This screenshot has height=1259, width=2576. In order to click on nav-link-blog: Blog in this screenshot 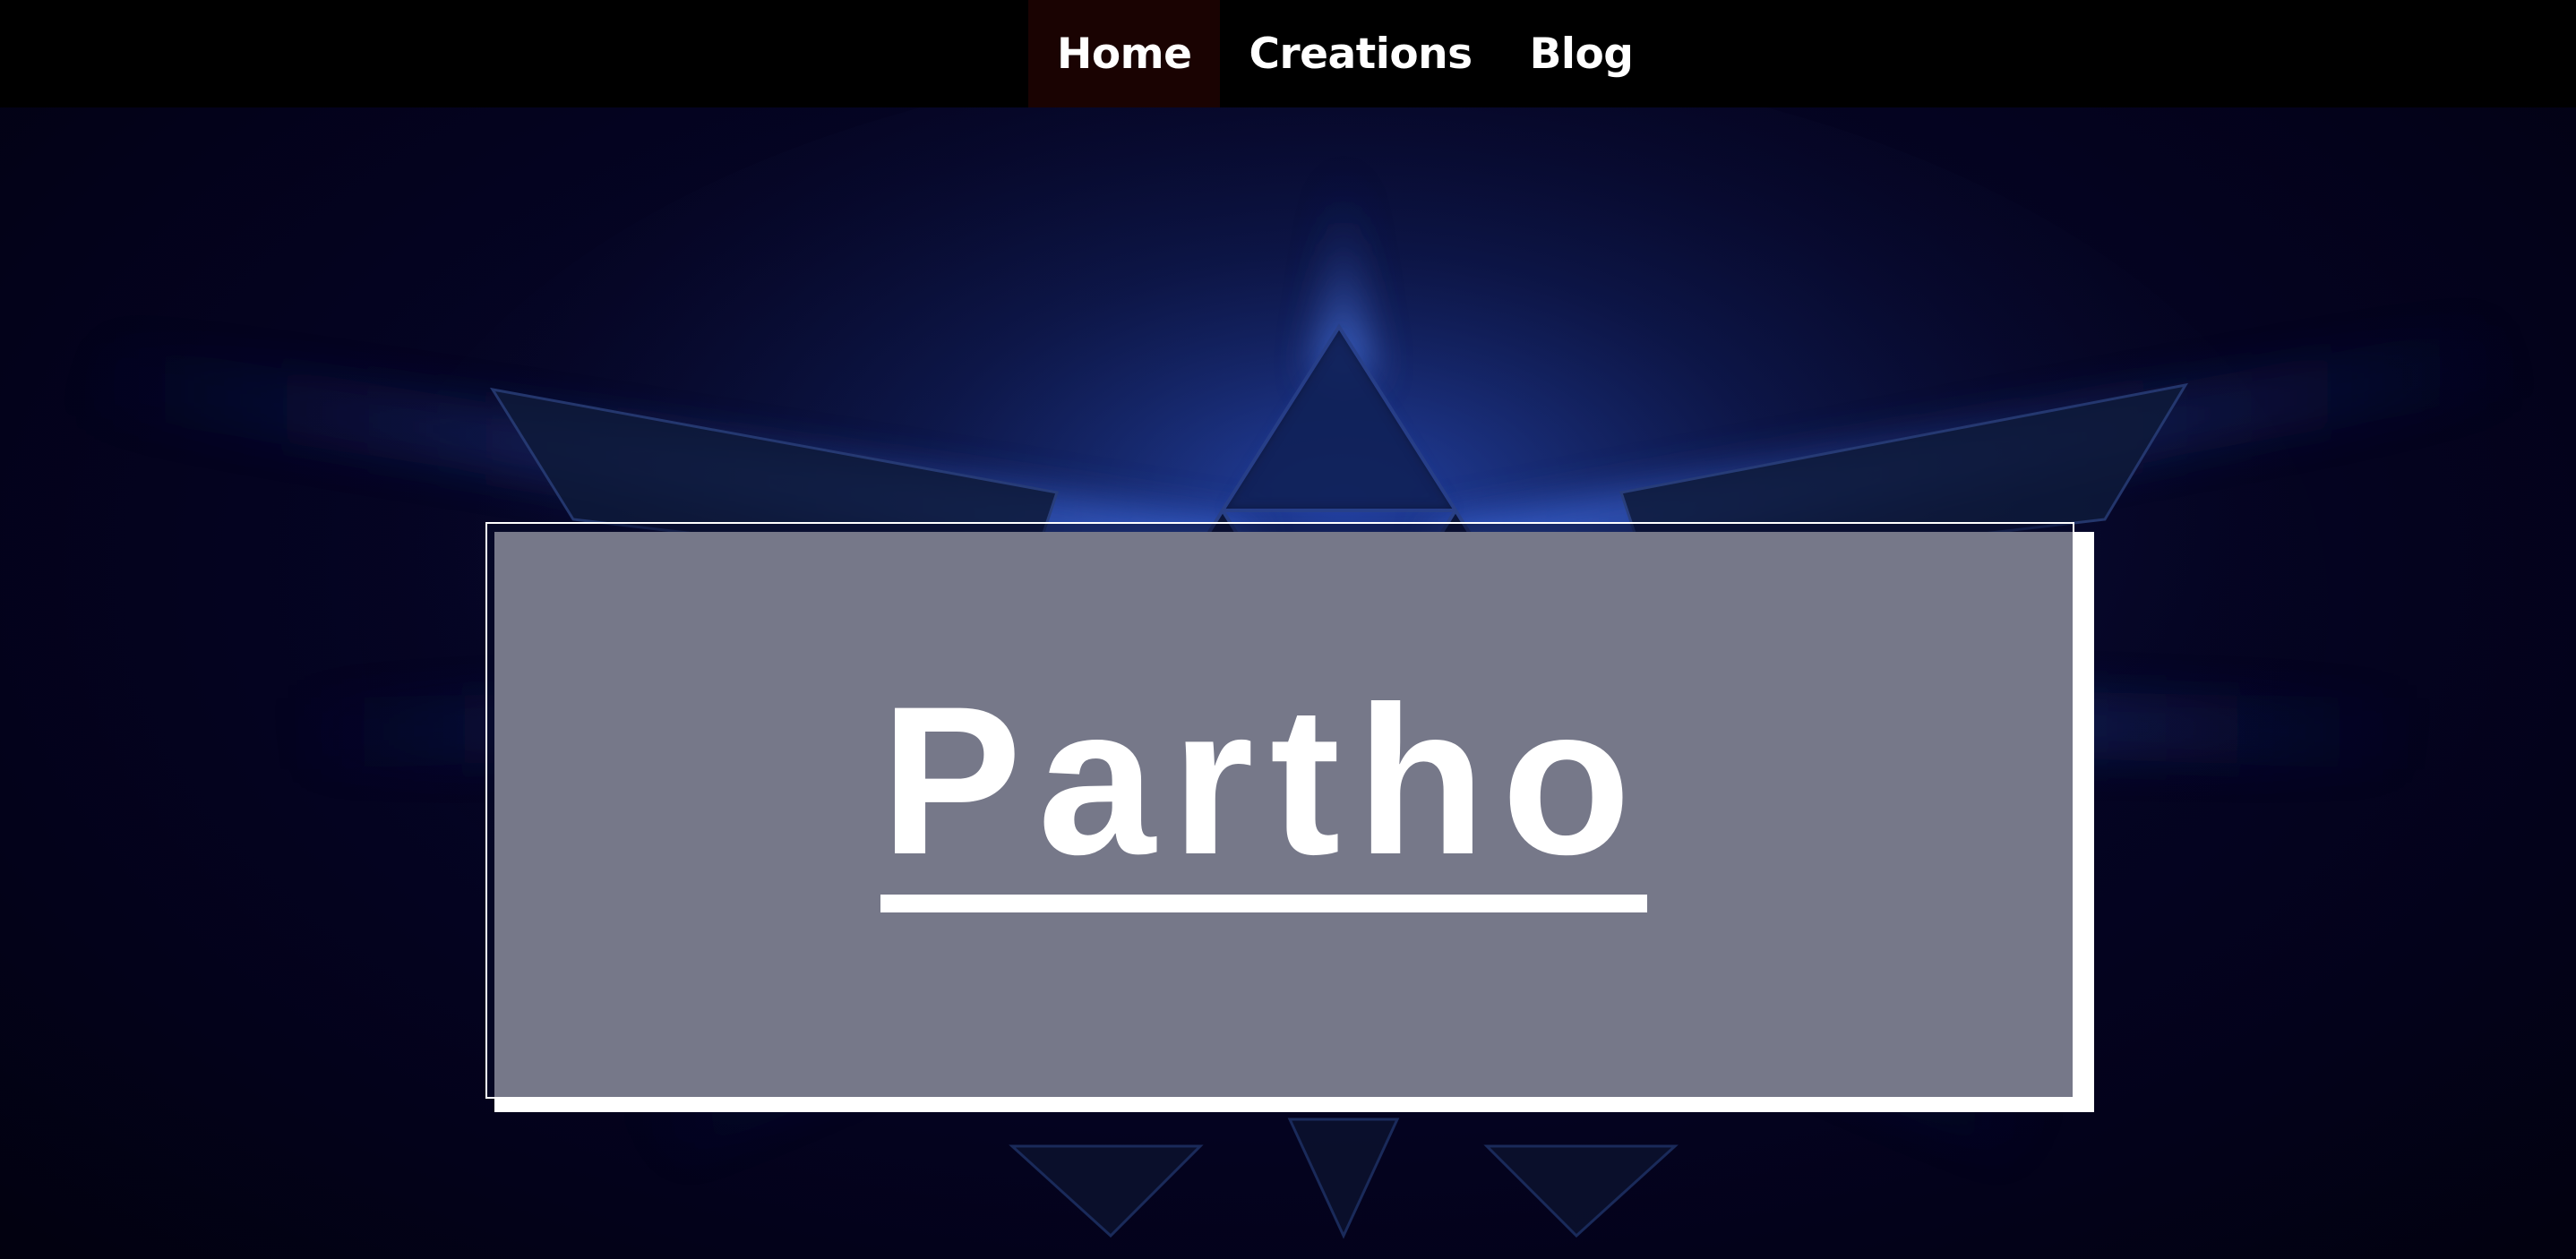, I will do `click(1581, 53)`.